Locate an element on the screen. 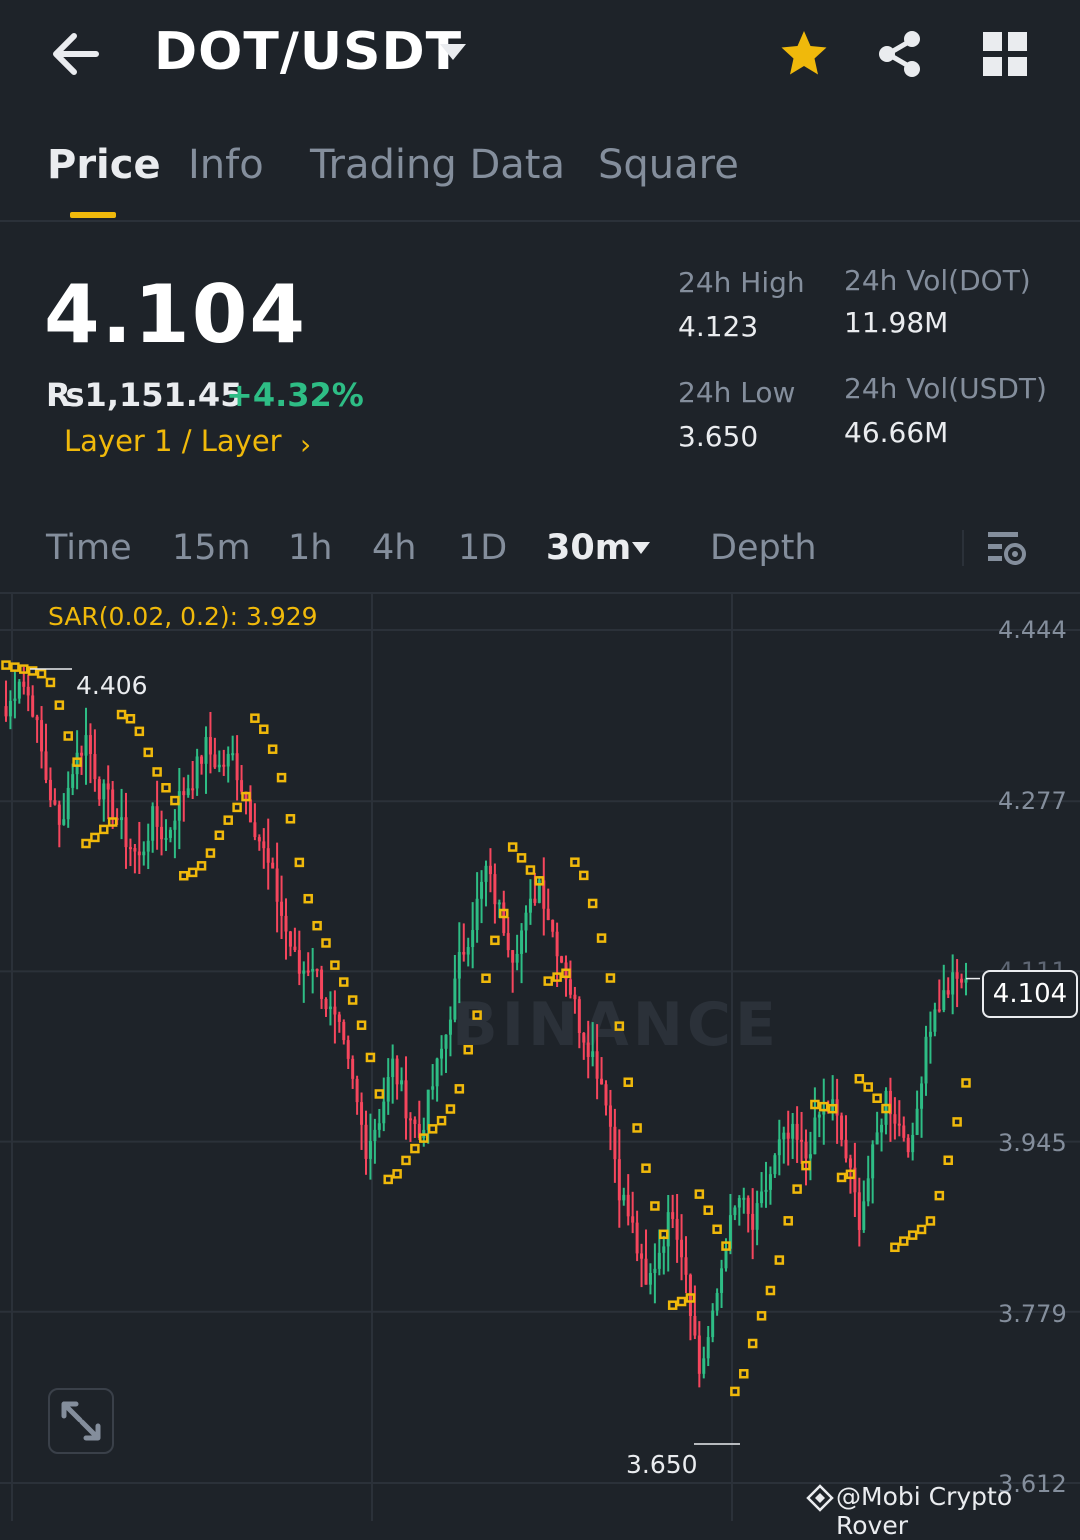 The width and height of the screenshot is (1080, 1540). interval-depth: Depth is located at coordinates (763, 548).